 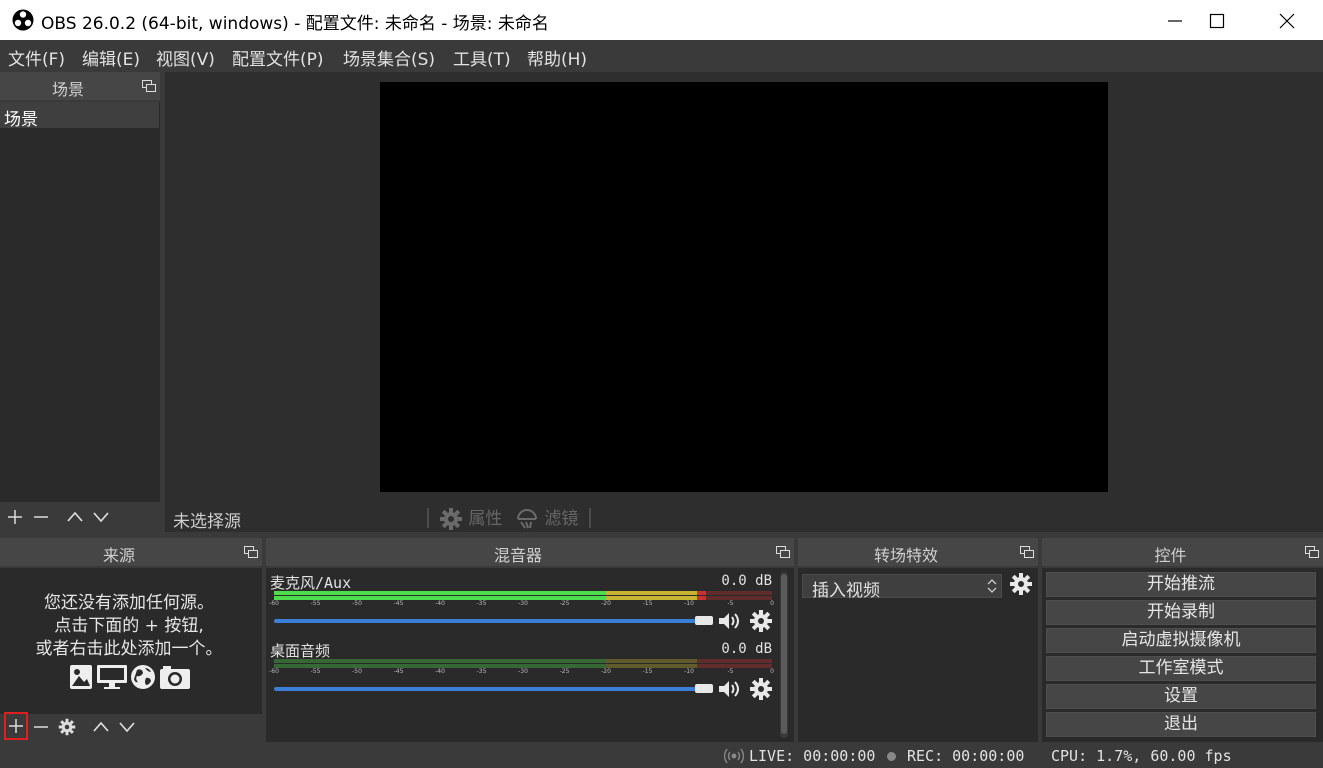 What do you see at coordinates (1181, 640) in the screenshot?
I see `start-virtual-camera-button: 启动虚拟摄像机` at bounding box center [1181, 640].